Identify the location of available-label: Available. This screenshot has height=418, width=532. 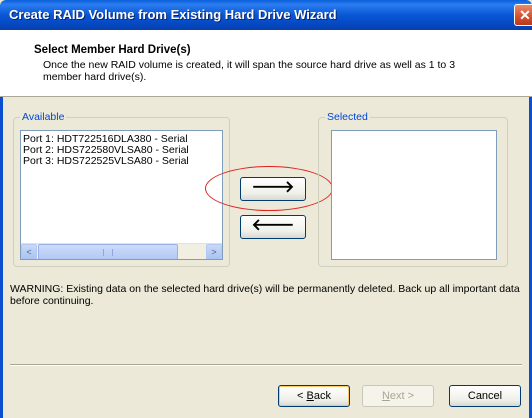
(43, 117).